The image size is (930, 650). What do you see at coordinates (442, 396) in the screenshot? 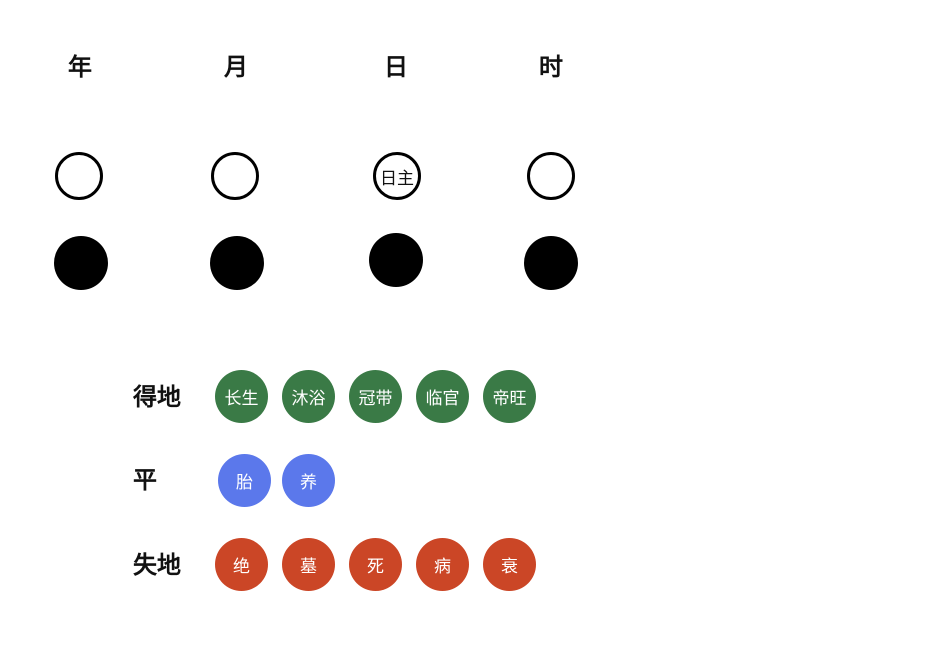
I see `stage-badge-good: 临官` at bounding box center [442, 396].